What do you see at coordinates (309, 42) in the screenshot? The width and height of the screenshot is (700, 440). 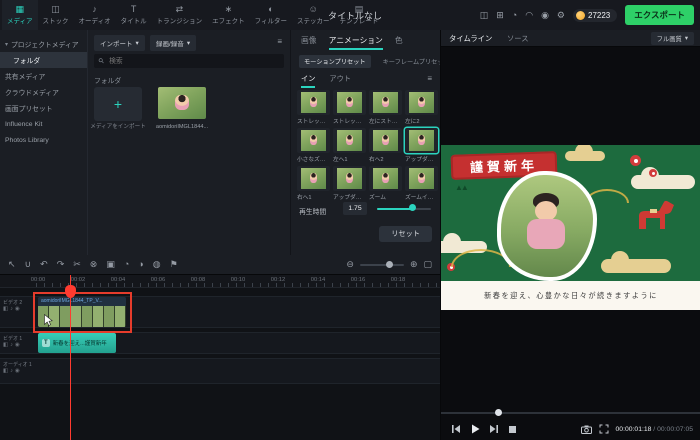 I see `tab-image: 画像` at bounding box center [309, 42].